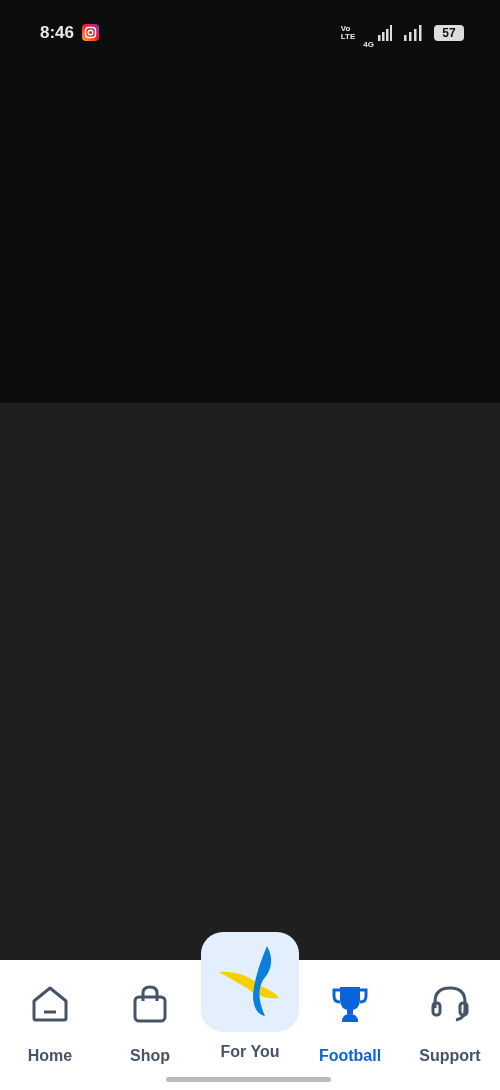 The image size is (500, 1090). Describe the element at coordinates (91, 32) in the screenshot. I see `camera-app-icon` at that location.